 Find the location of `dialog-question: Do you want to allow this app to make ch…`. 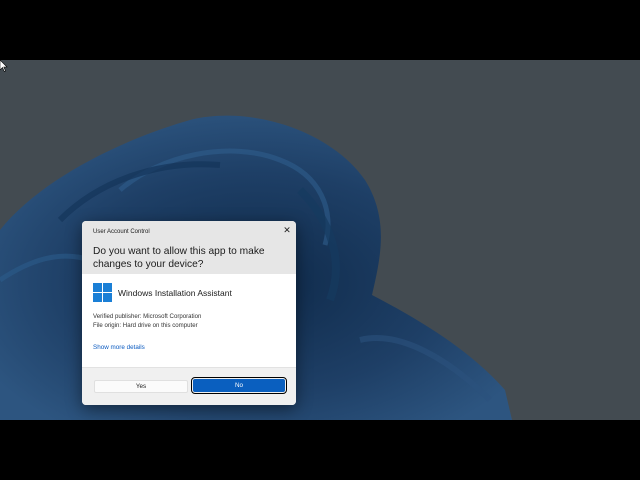

dialog-question: Do you want to allow this app to make ch… is located at coordinates (179, 258).